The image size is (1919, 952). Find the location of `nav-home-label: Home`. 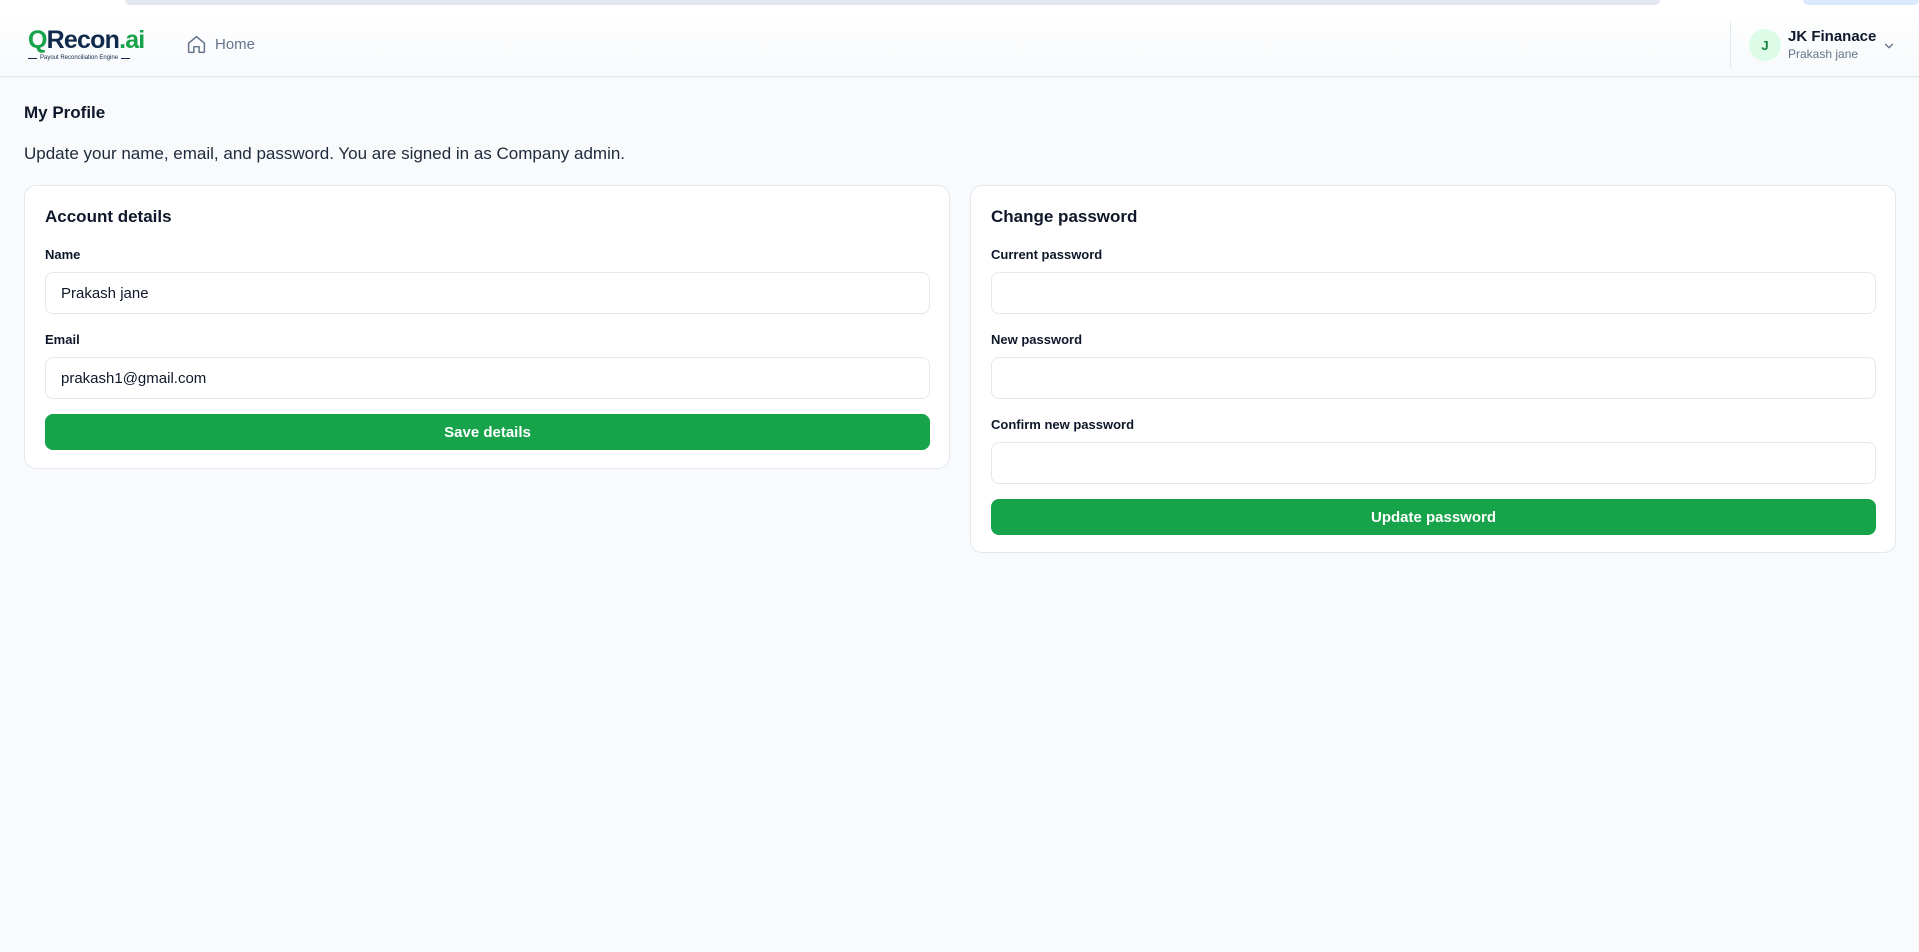

nav-home-label: Home is located at coordinates (235, 44).